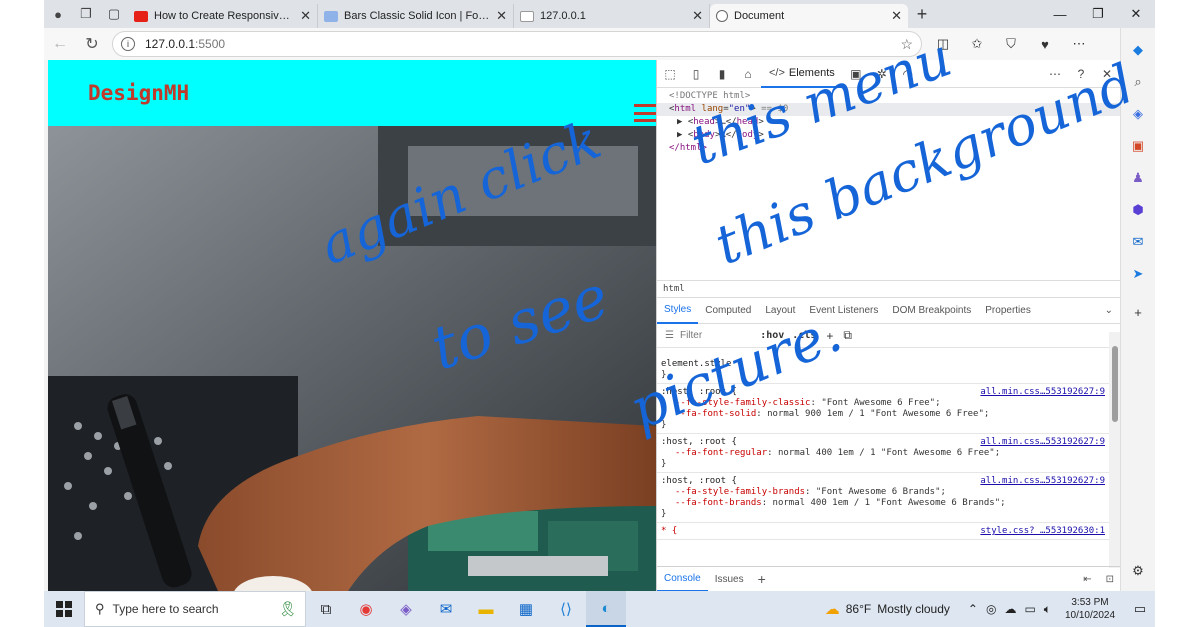  What do you see at coordinates (977, 44) in the screenshot?
I see `favorites-icon: ✩` at bounding box center [977, 44].